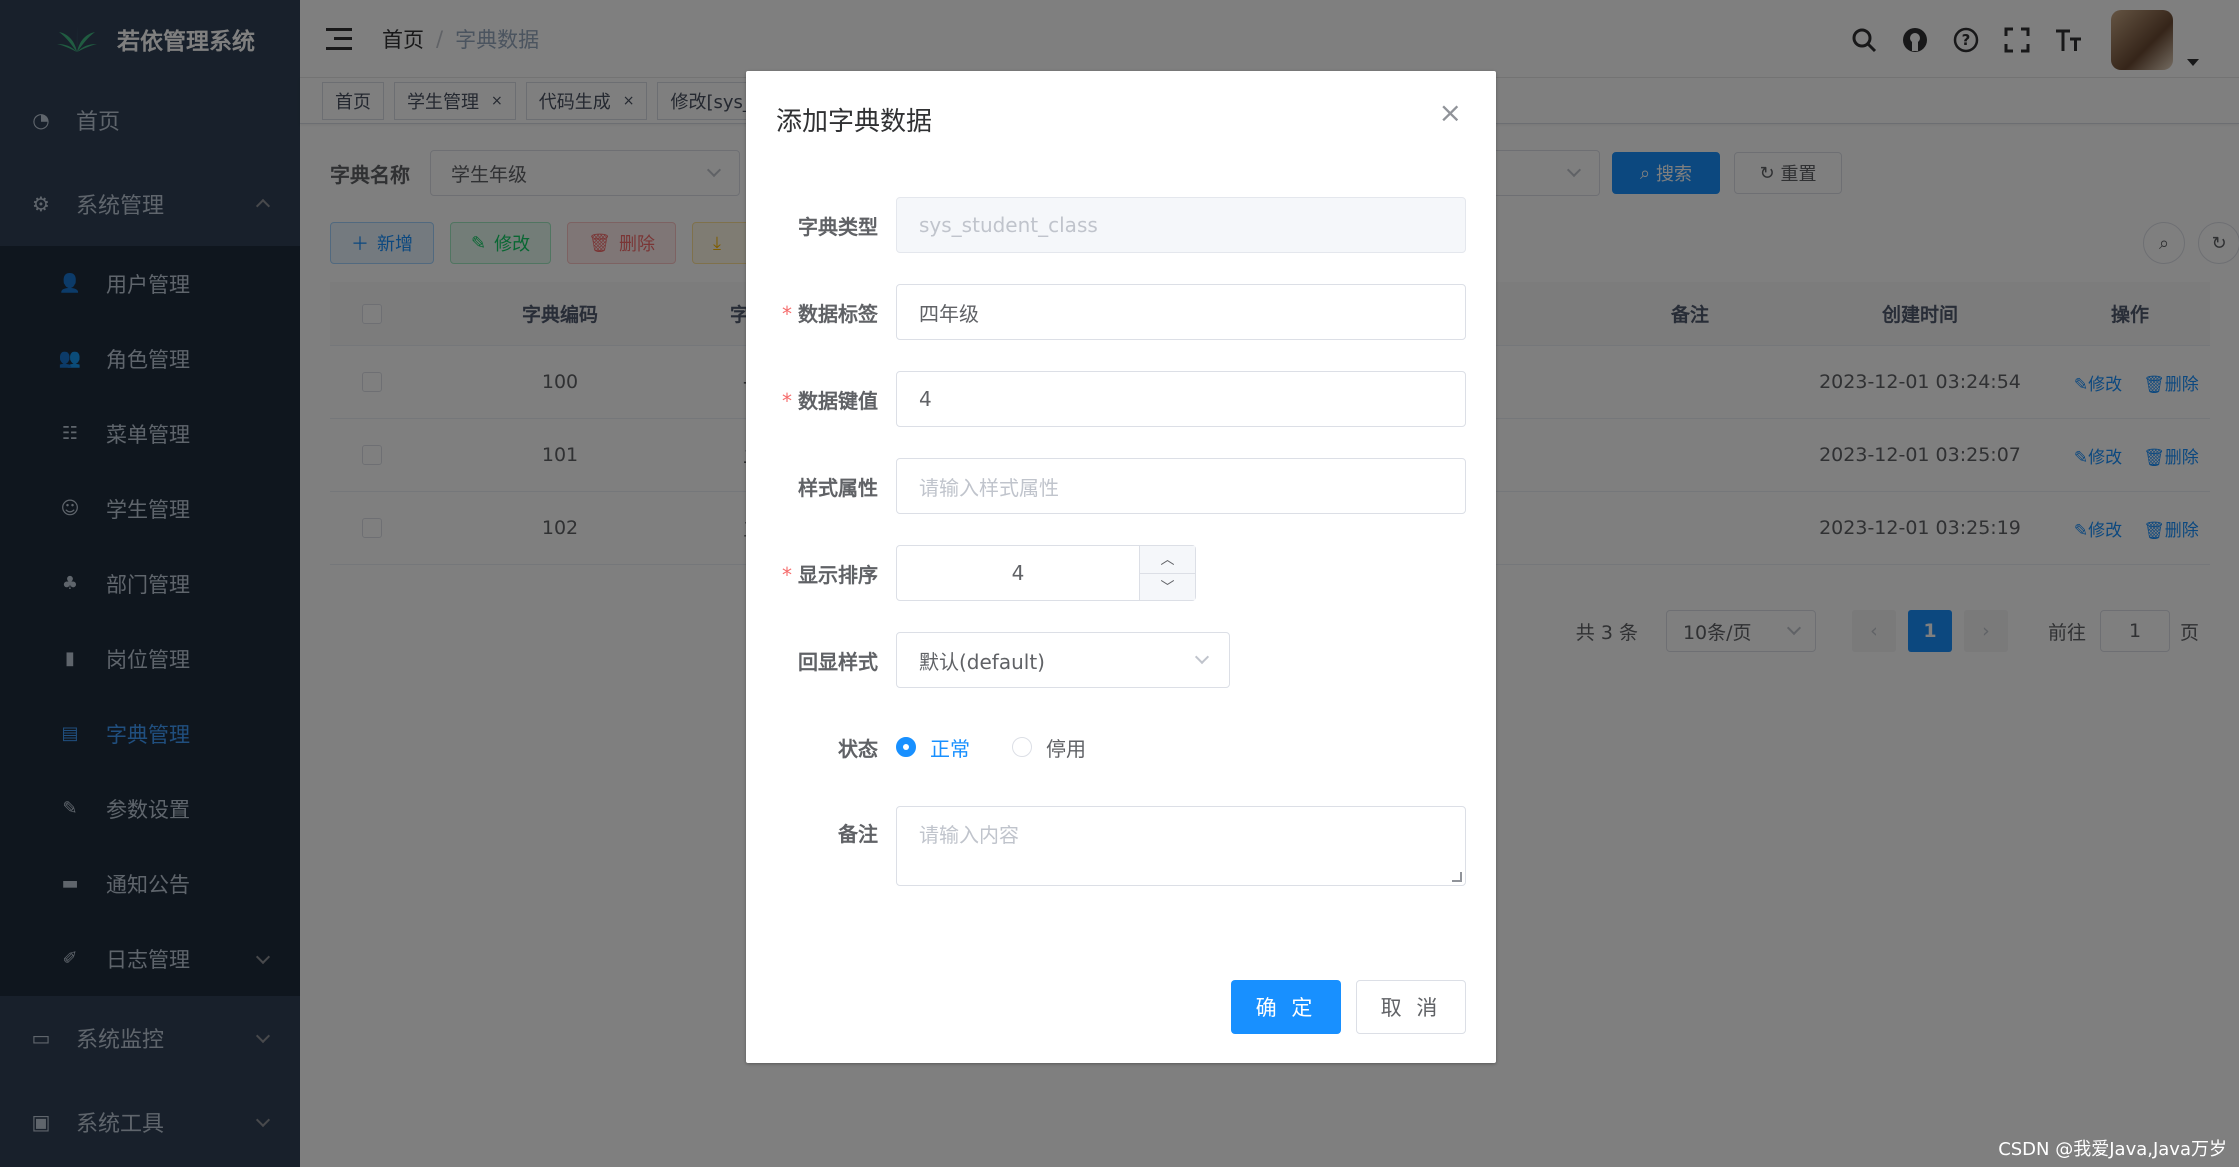 This screenshot has width=2239, height=1167. I want to click on dialog-title: 添加字典数据, so click(854, 122).